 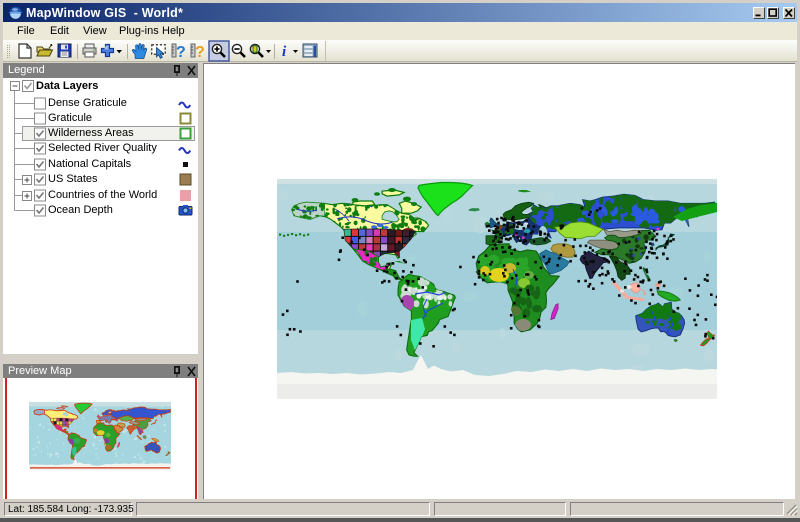 What do you see at coordinates (284, 52) in the screenshot?
I see `svg-text: i` at bounding box center [284, 52].